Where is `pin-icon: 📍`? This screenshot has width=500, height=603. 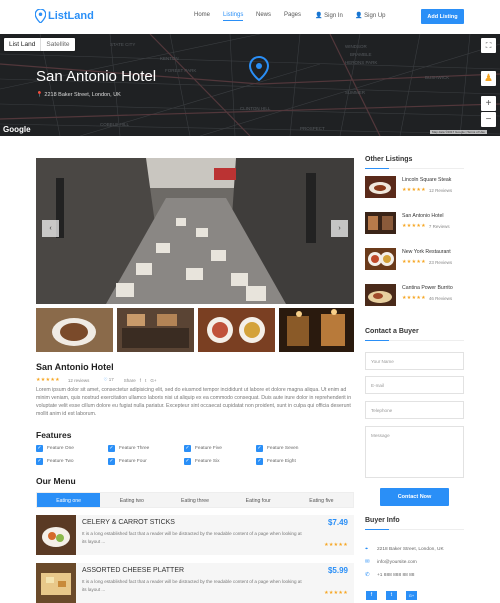
pin-icon: 📍 is located at coordinates (39, 95).